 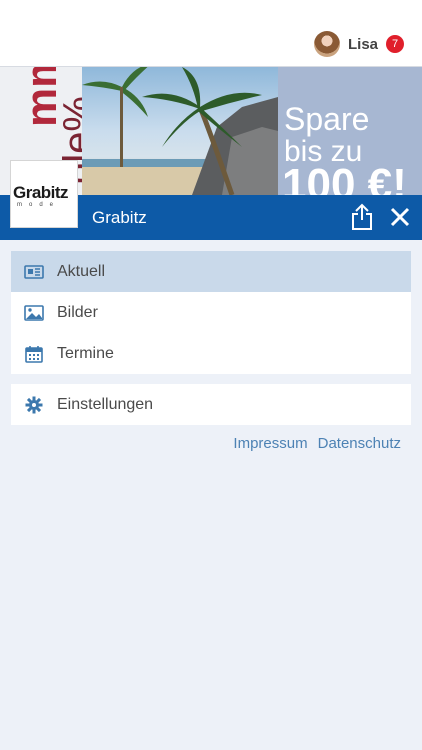 I want to click on menu-item-termine: Termine, so click(x=211, y=353).